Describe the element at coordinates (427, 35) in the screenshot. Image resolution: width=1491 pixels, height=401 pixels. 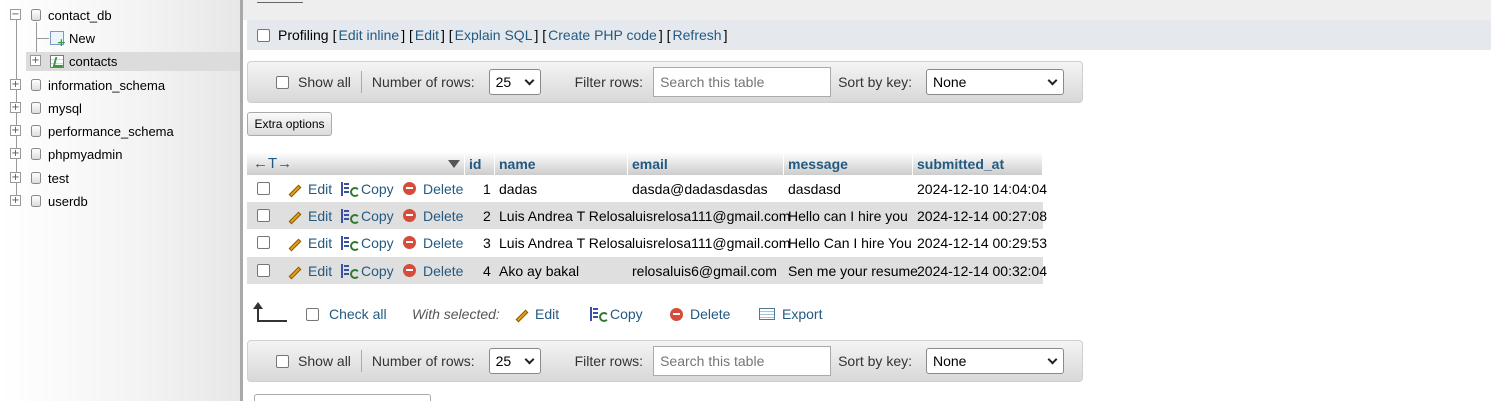
I see `edit-link: Edit` at that location.